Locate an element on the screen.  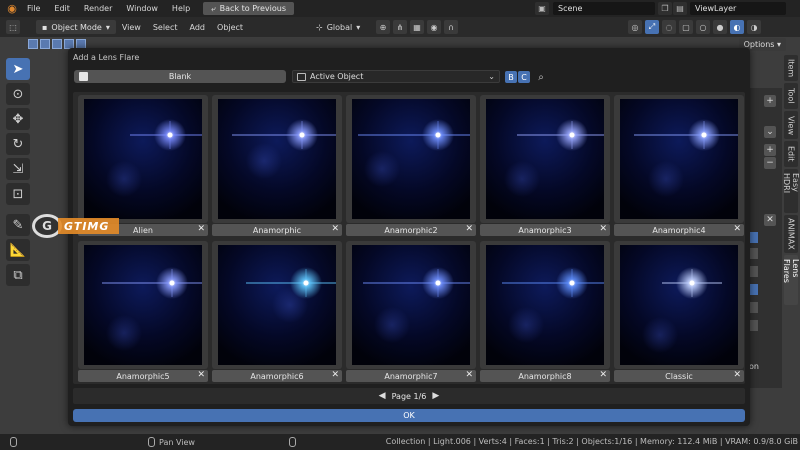
flare-card: Anamorphic ✕ is located at coordinates (277, 166).